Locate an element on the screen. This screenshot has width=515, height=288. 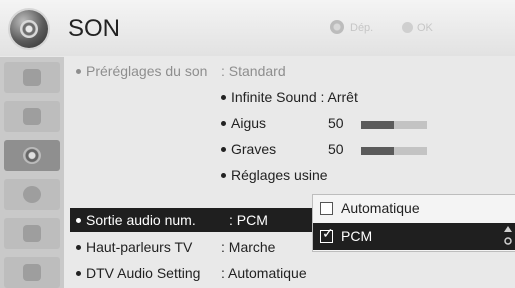
category-sidebar is located at coordinates (32, 172).